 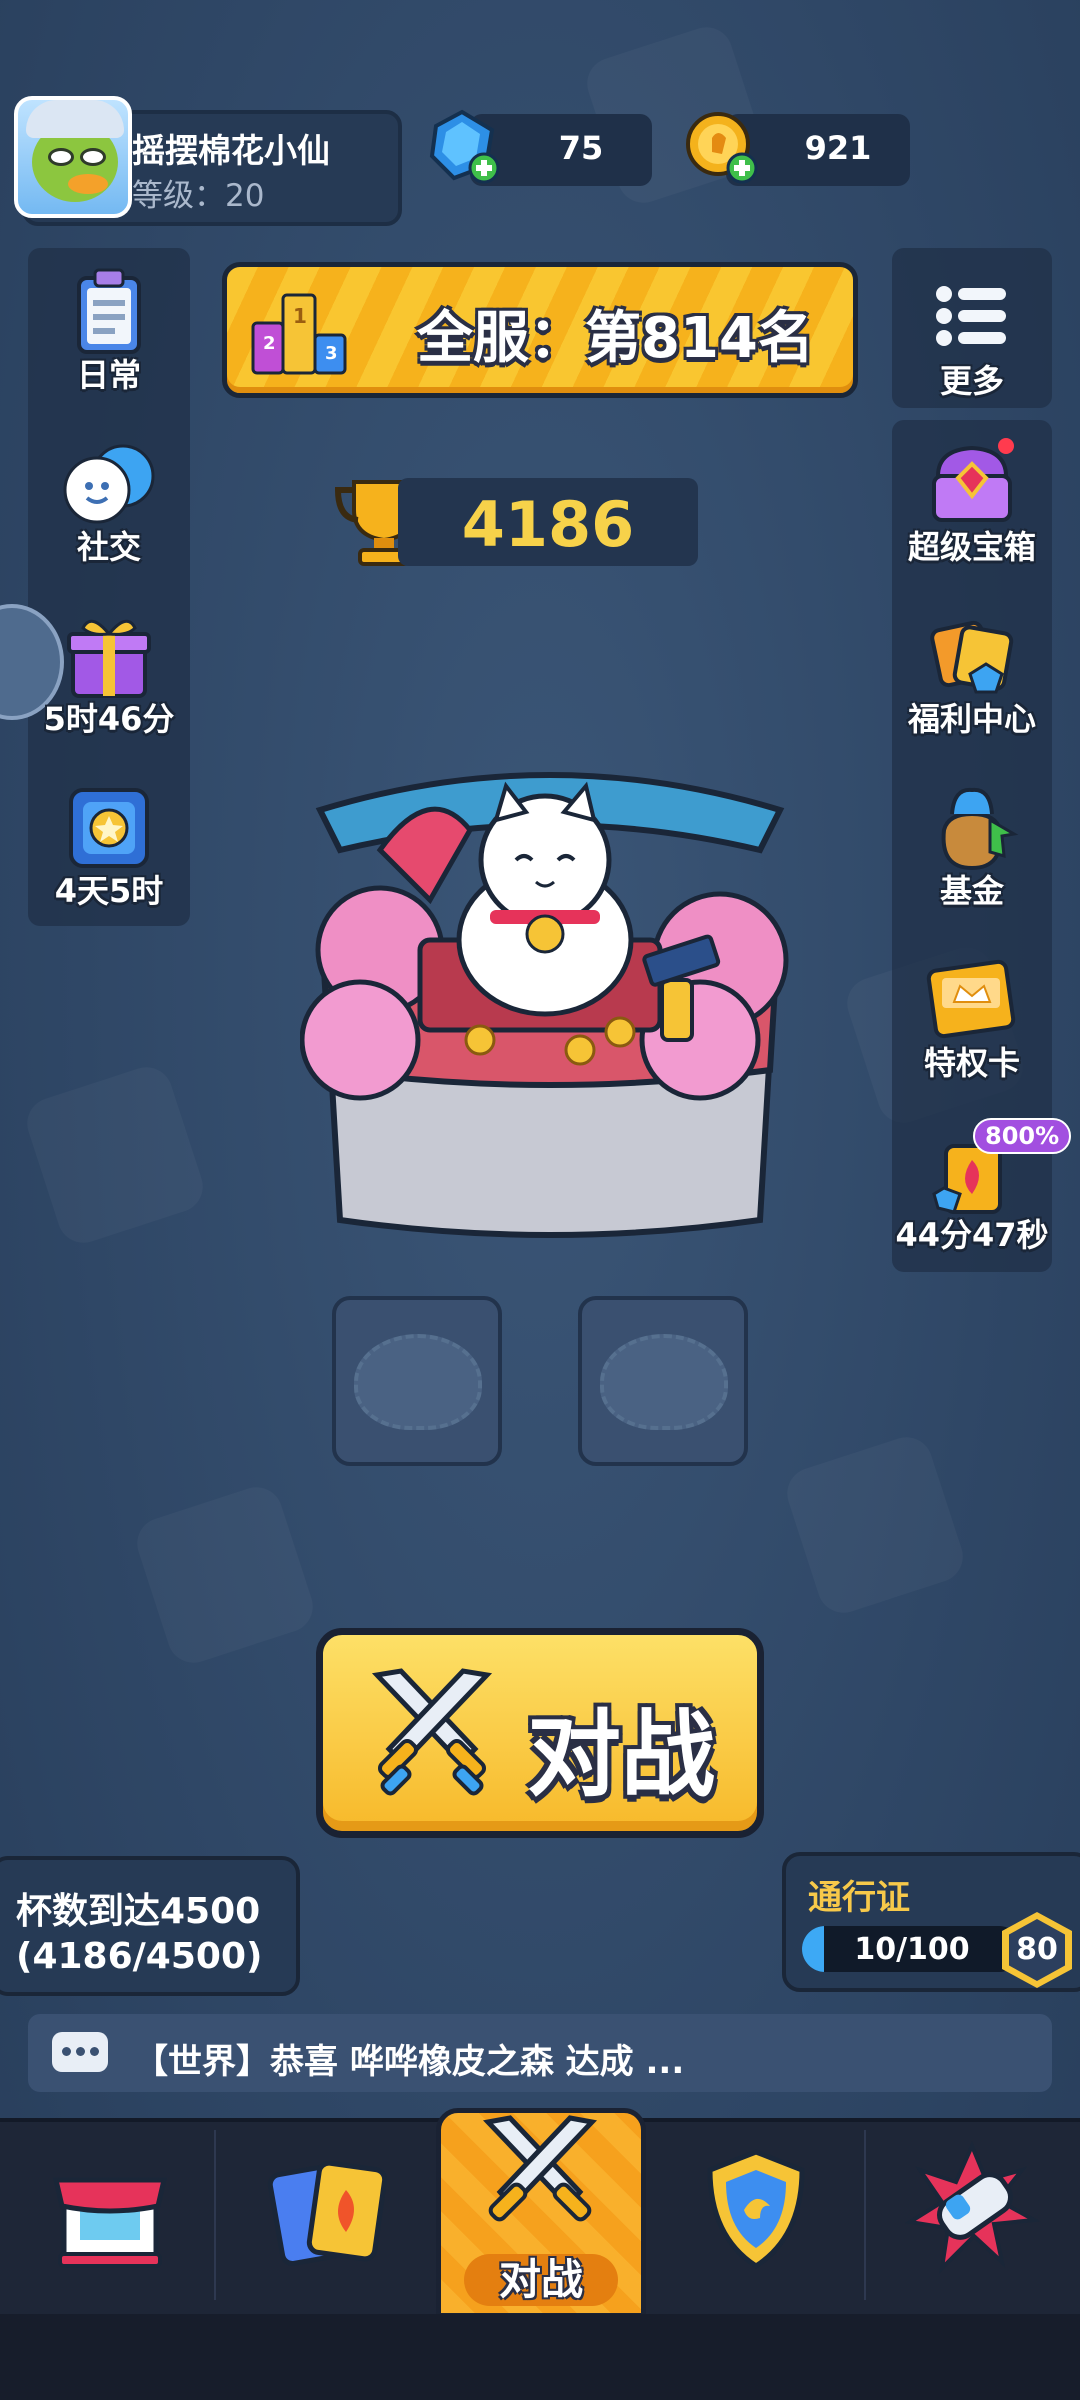 What do you see at coordinates (859, 1898) in the screenshot?
I see `battle-pass-title: 通行证` at bounding box center [859, 1898].